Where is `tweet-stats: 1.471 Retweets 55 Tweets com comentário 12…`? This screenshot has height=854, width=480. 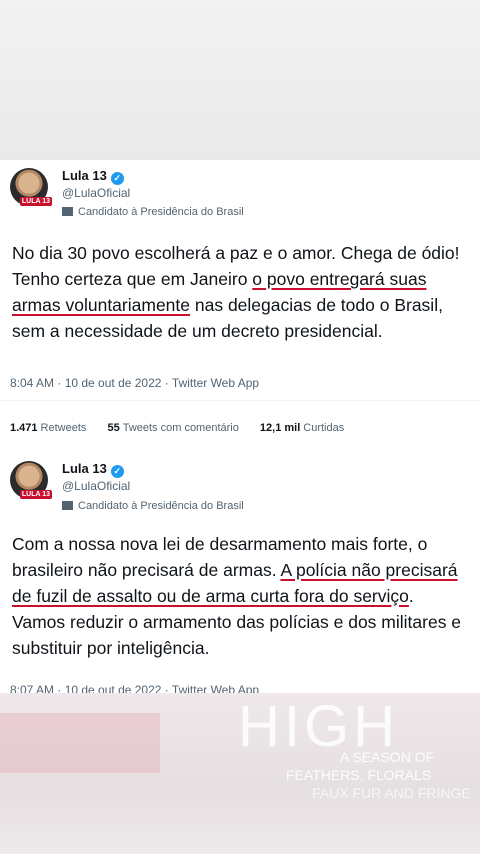 tweet-stats: 1.471 Retweets 55 Tweets com comentário 12… is located at coordinates (186, 428).